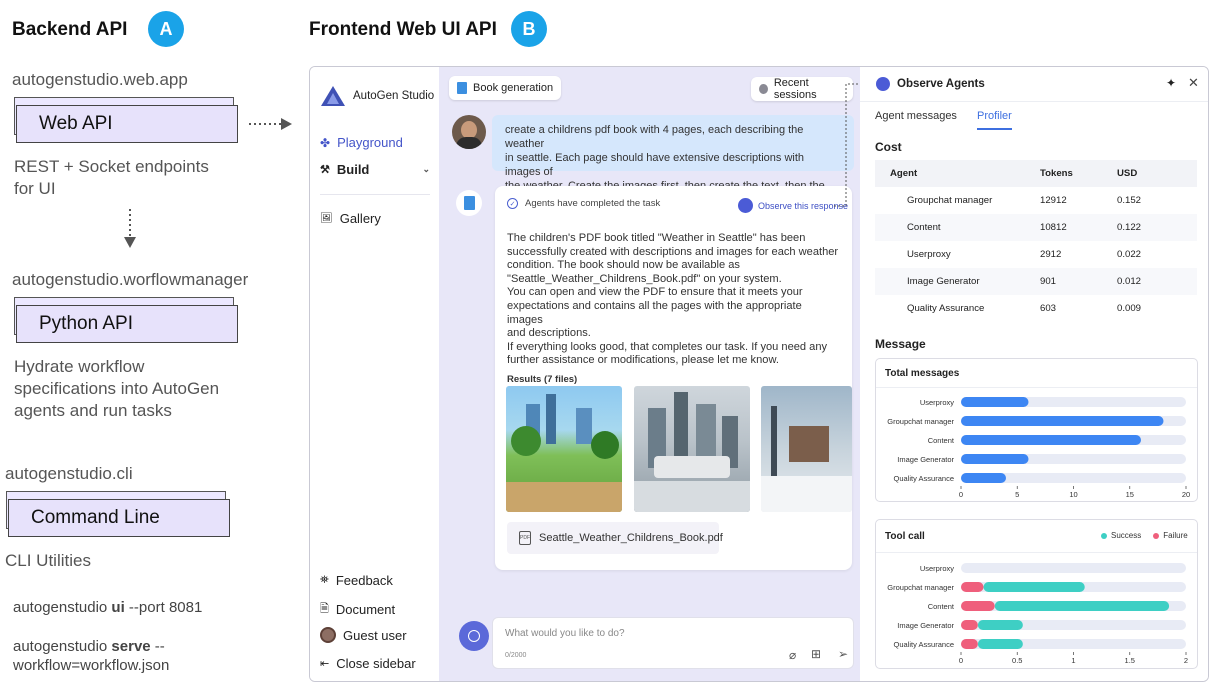 The image size is (1209, 682). Describe the element at coordinates (1017, 494) in the screenshot. I see `tick-label: 5` at that location.